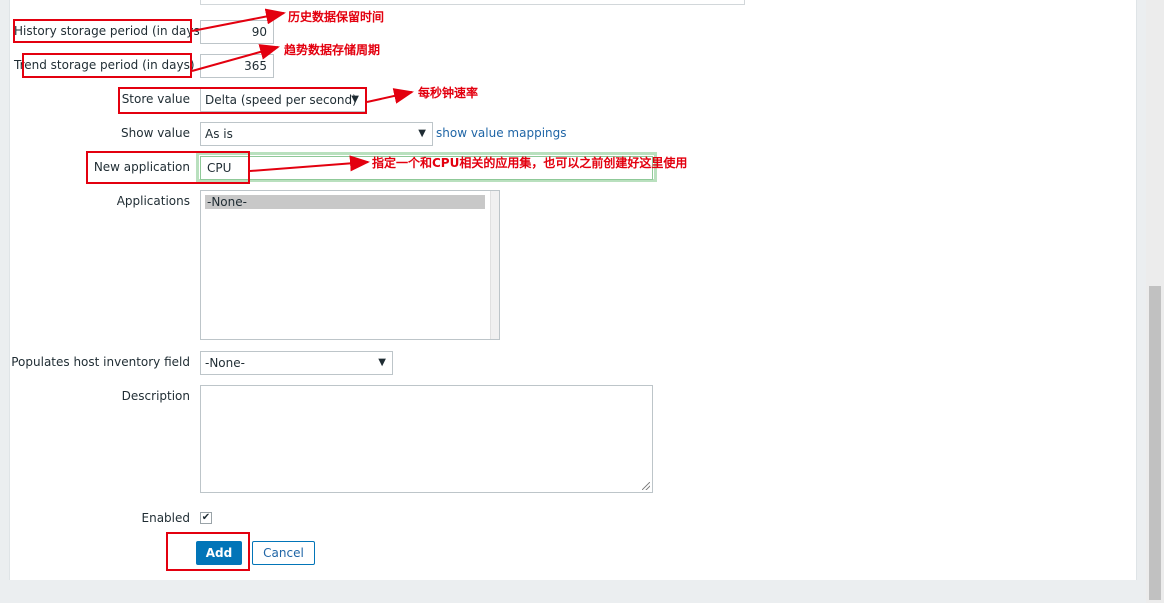  What do you see at coordinates (238, 20) in the screenshot?
I see `history-arrow` at bounding box center [238, 20].